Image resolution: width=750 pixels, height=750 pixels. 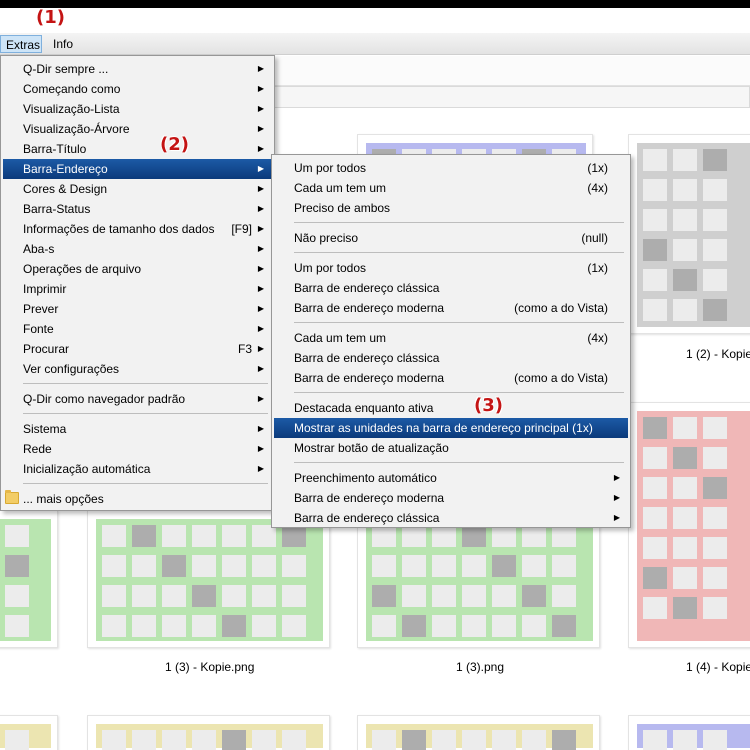 I want to click on address-menu-item: Preciso de ambos, so click(x=451, y=208).